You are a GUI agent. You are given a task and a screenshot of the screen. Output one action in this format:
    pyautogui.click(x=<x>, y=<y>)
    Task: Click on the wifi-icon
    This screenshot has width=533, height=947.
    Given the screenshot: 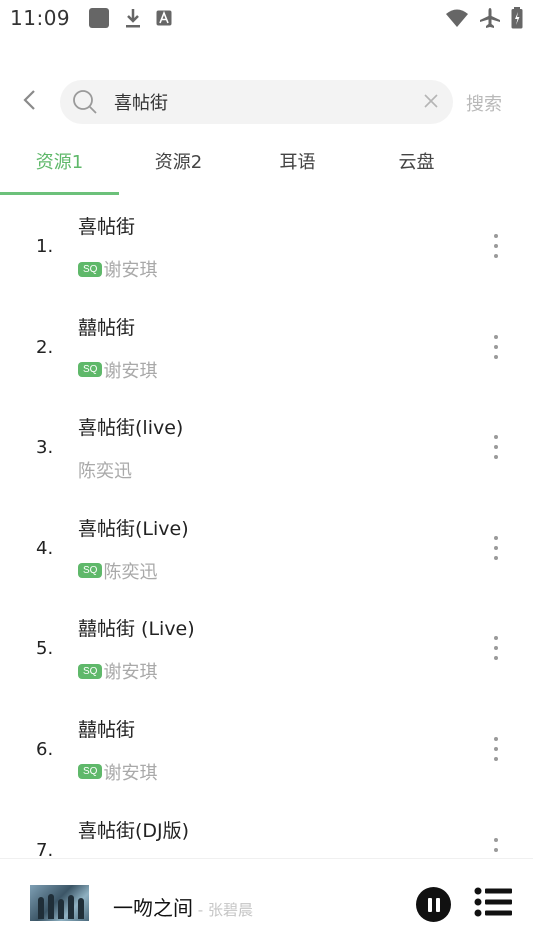 What is the action you would take?
    pyautogui.click(x=457, y=18)
    